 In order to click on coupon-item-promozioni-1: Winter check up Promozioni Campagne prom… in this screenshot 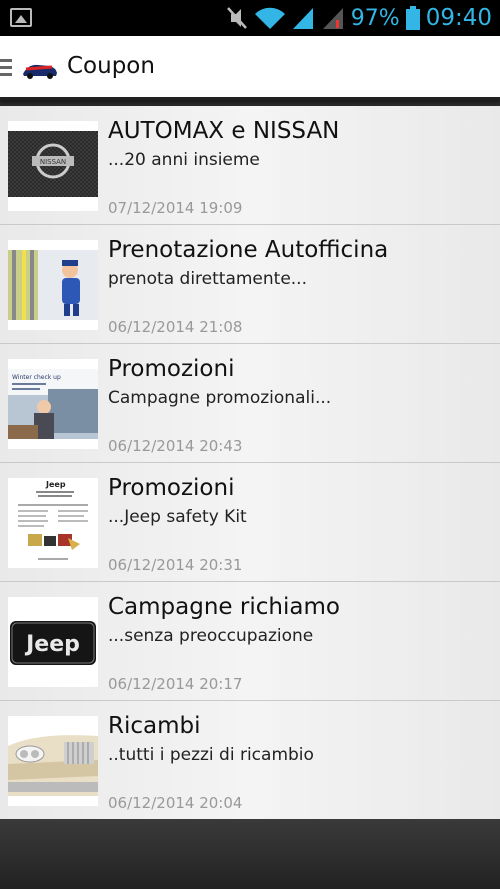, I will do `click(250, 403)`.